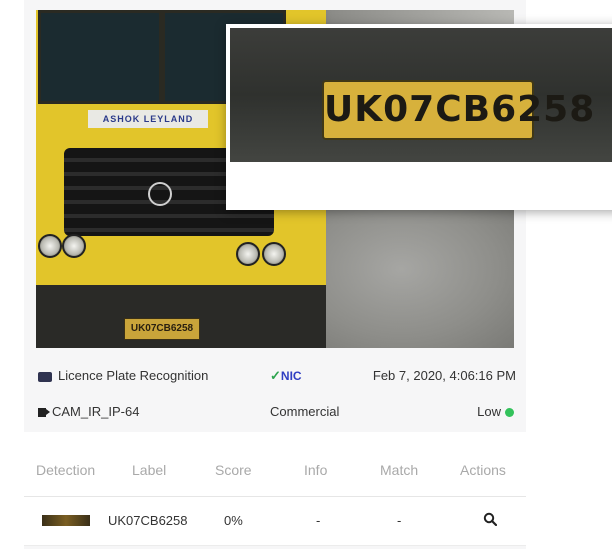 This screenshot has height=549, width=612. What do you see at coordinates (233, 470) in the screenshot?
I see `col-score: Score` at bounding box center [233, 470].